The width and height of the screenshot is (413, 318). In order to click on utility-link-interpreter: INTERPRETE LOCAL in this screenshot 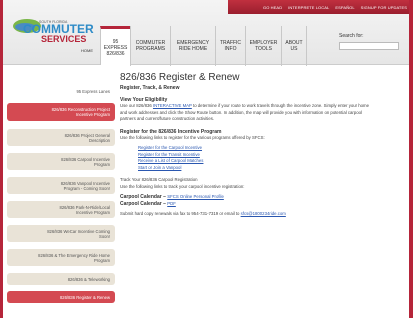, I will do `click(308, 7)`.